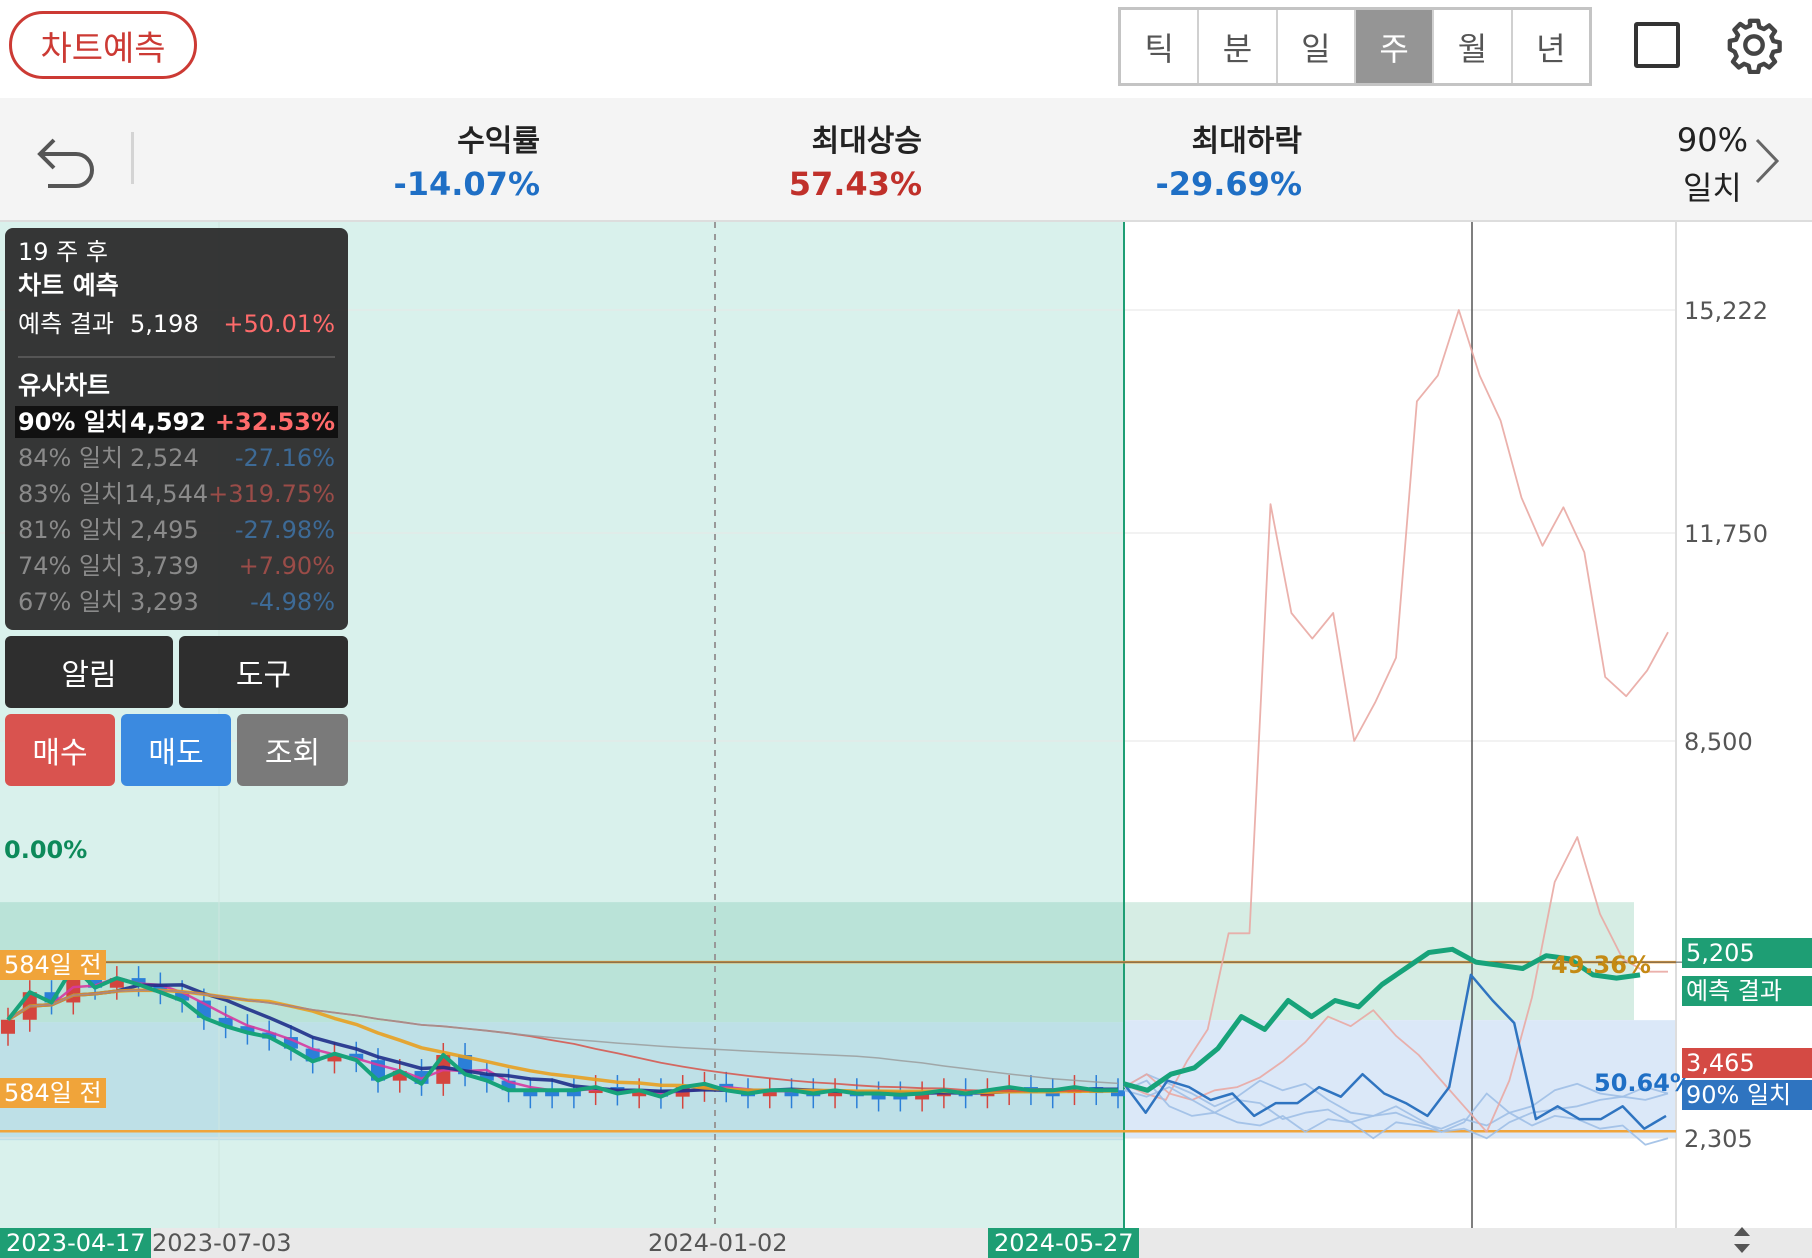 Image resolution: width=1812 pixels, height=1258 pixels. What do you see at coordinates (176, 750) in the screenshot?
I see `sell-button: 매도` at bounding box center [176, 750].